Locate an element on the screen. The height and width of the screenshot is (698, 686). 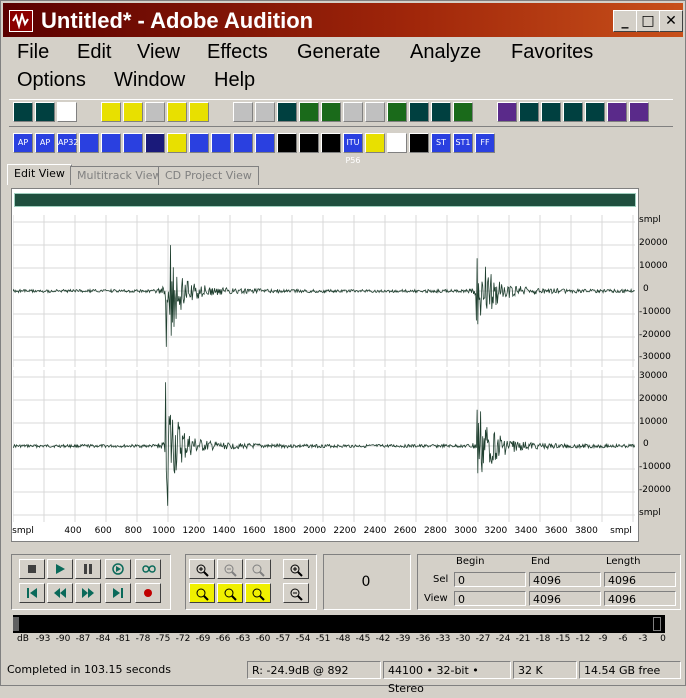
open-icon is located at coordinates (133, 112).